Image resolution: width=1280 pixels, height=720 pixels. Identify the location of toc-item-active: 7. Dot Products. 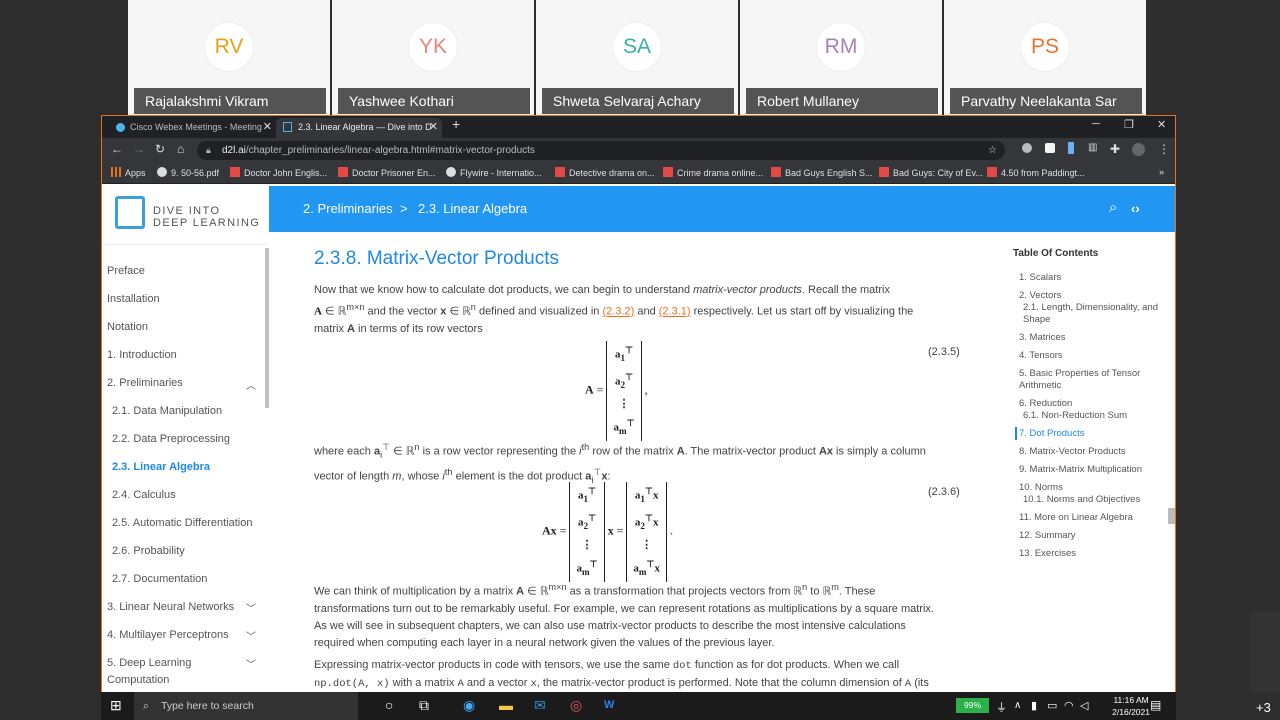
(1051, 433).